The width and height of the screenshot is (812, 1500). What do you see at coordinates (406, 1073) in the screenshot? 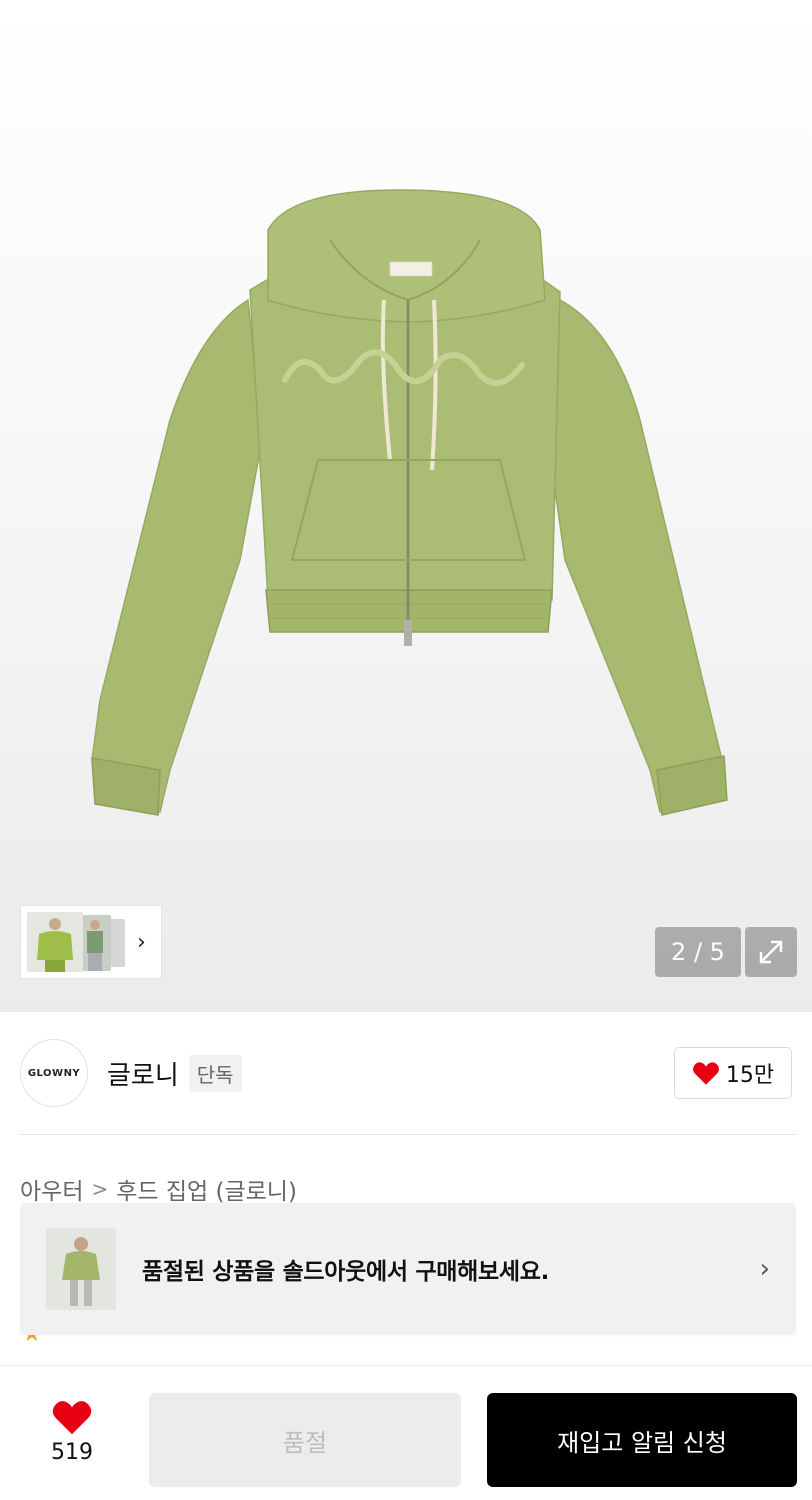
I see `brand-row: GLOWNY 글로니 단독 15만` at bounding box center [406, 1073].